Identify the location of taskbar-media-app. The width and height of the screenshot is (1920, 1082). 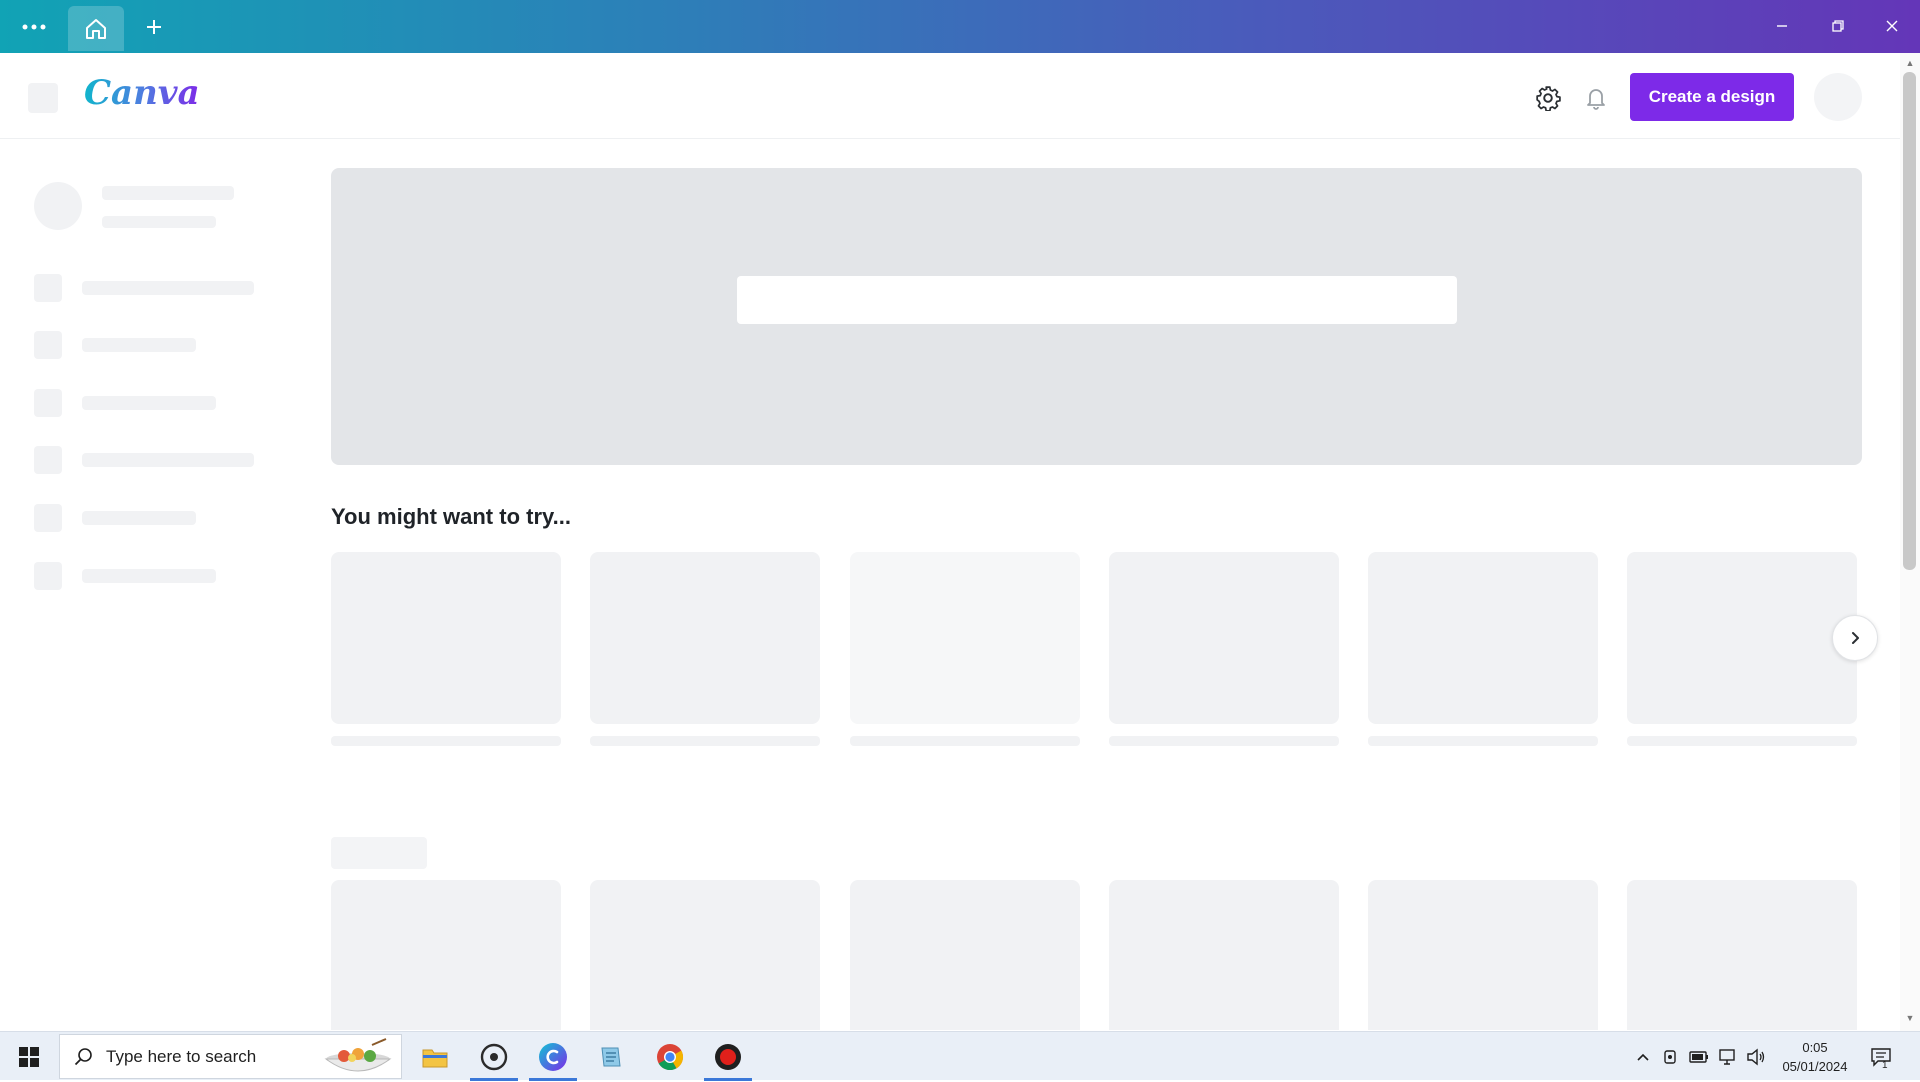
(494, 1056).